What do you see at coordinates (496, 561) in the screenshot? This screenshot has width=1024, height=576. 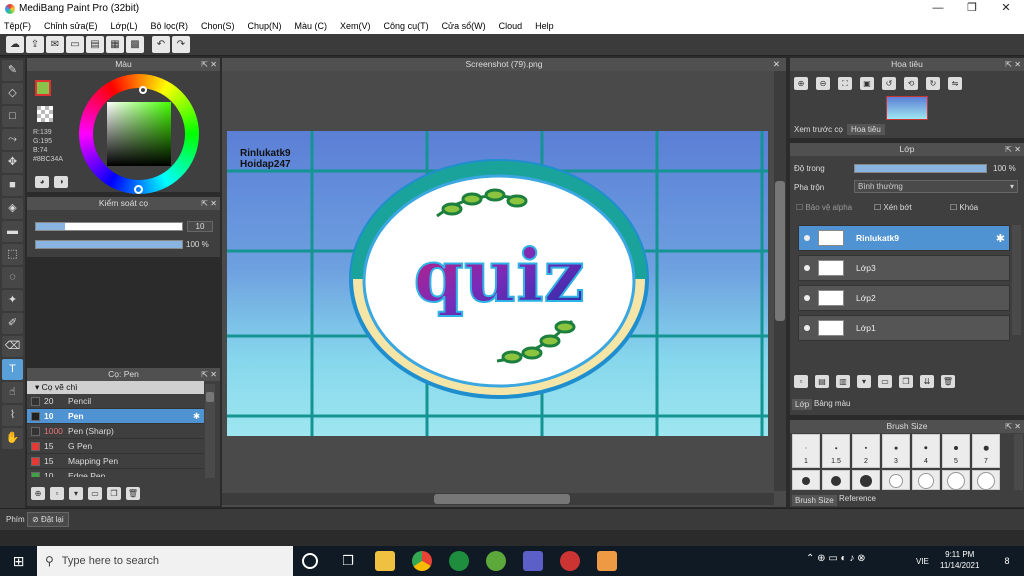 I see `medibang-icon` at bounding box center [496, 561].